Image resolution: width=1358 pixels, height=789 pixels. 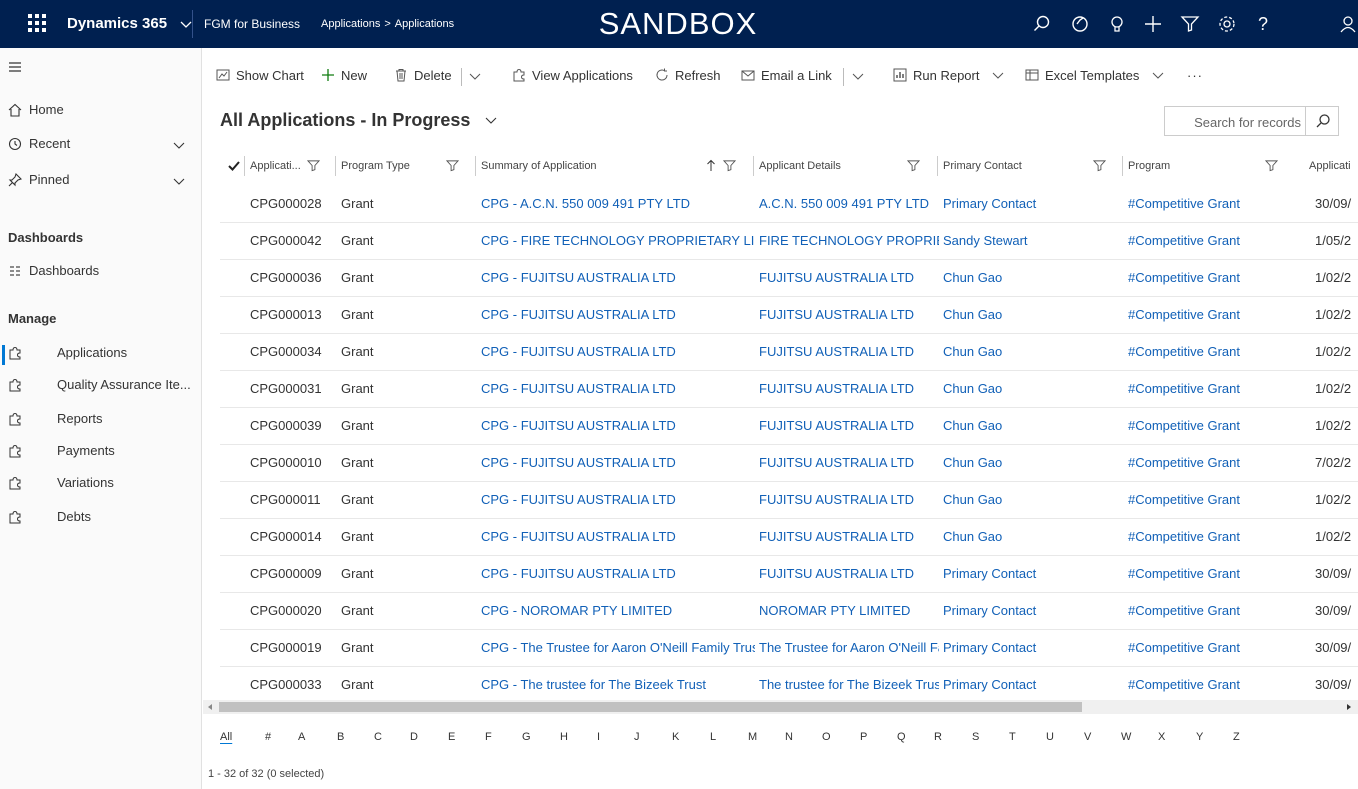 What do you see at coordinates (1349, 707) in the screenshot?
I see `scroll-right-icon` at bounding box center [1349, 707].